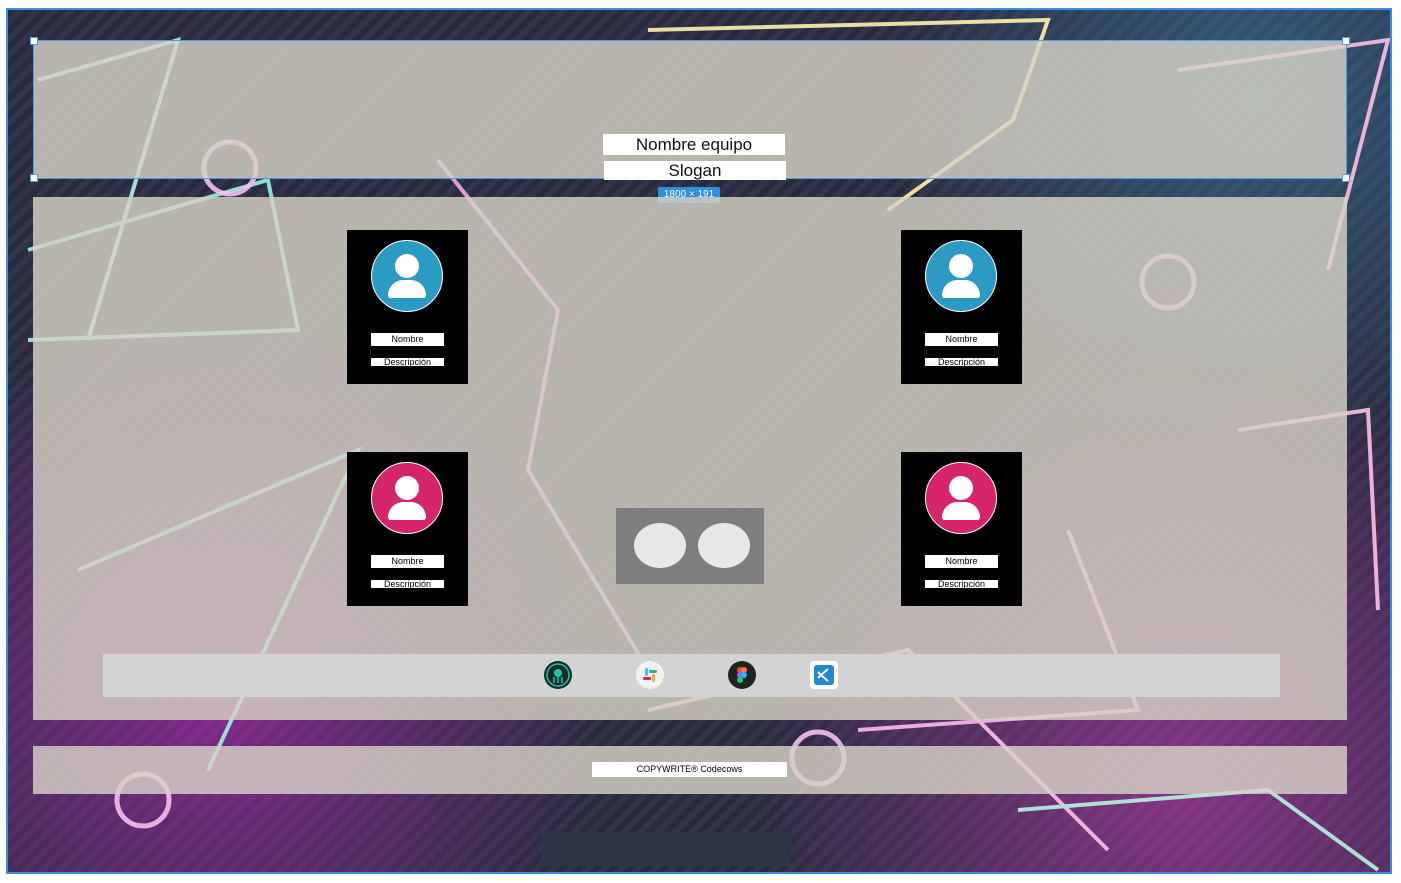  I want to click on resize-handle-top-right, so click(1346, 41).